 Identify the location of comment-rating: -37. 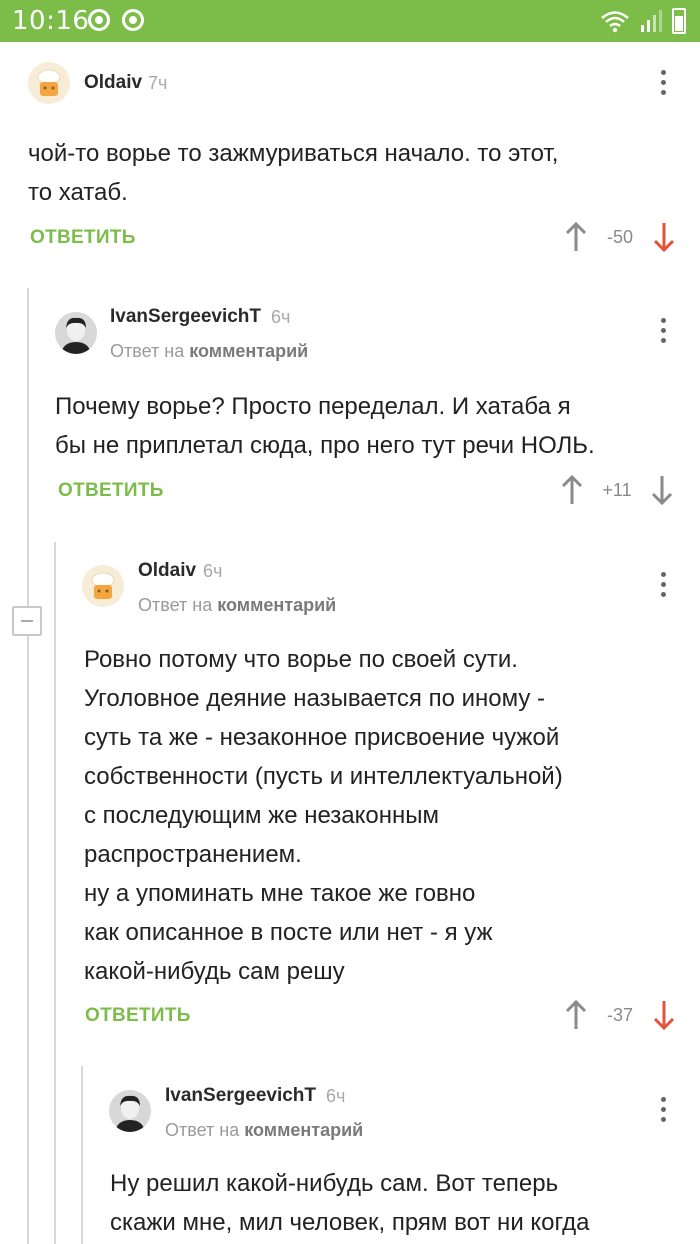
(619, 1015).